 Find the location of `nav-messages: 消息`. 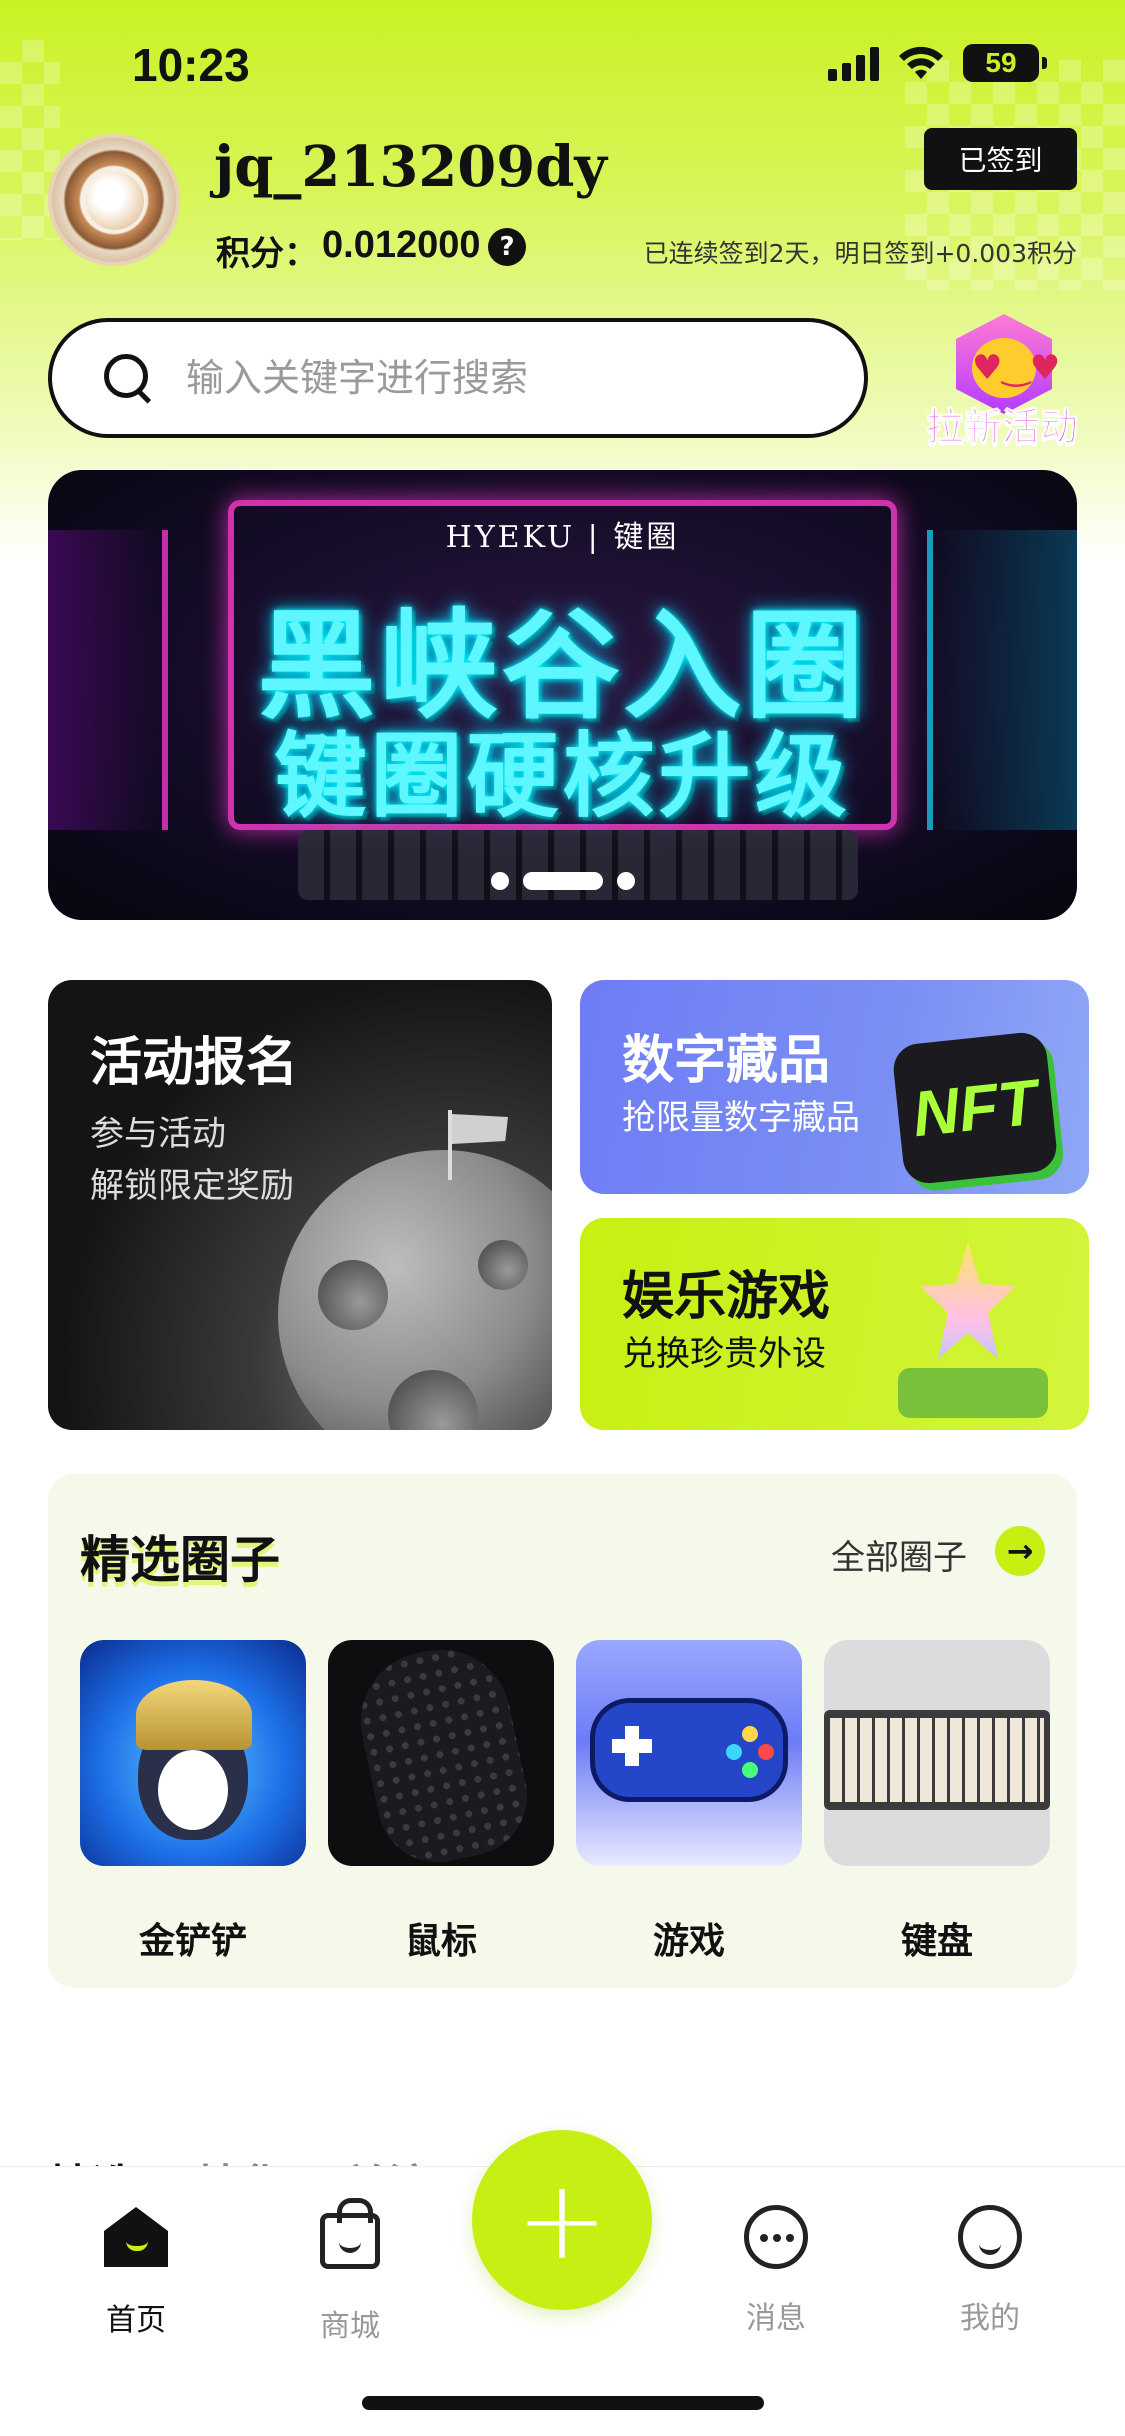

nav-messages: 消息 is located at coordinates (776, 2269).